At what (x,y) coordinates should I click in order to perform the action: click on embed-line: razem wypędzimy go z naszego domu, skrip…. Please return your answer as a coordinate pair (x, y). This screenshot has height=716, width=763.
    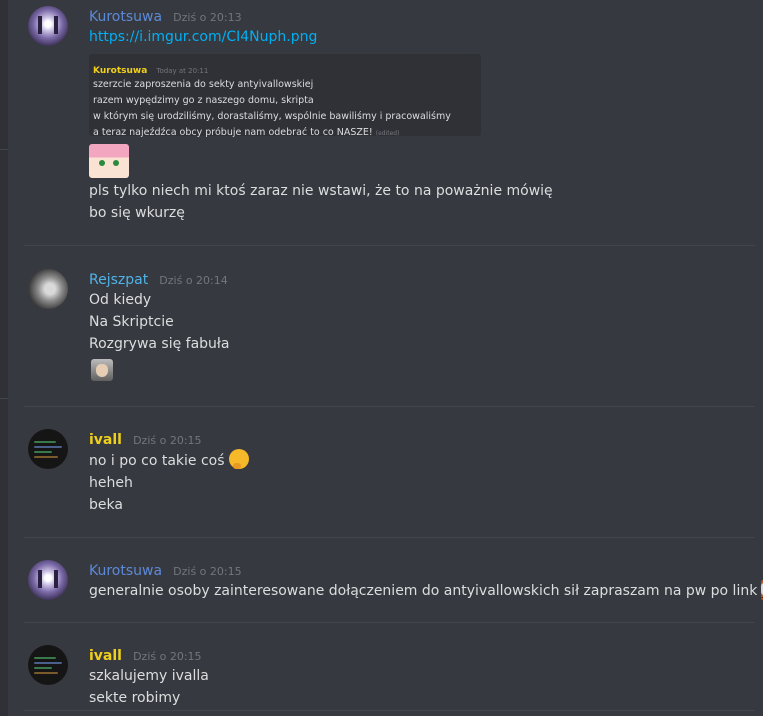
    Looking at the image, I should click on (203, 100).